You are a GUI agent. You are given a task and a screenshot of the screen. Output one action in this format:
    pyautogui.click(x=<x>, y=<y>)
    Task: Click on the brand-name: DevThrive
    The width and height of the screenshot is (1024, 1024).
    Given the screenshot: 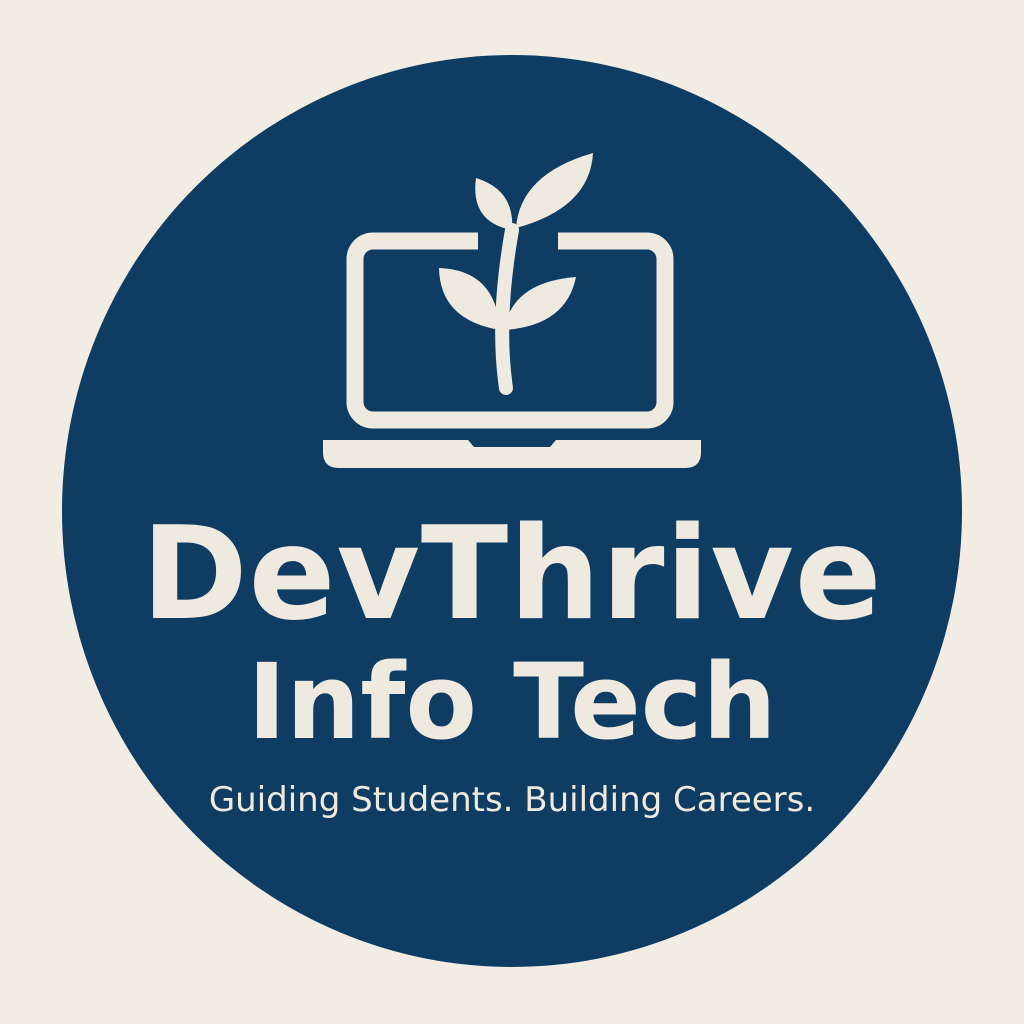 What is the action you would take?
    pyautogui.click(x=512, y=574)
    